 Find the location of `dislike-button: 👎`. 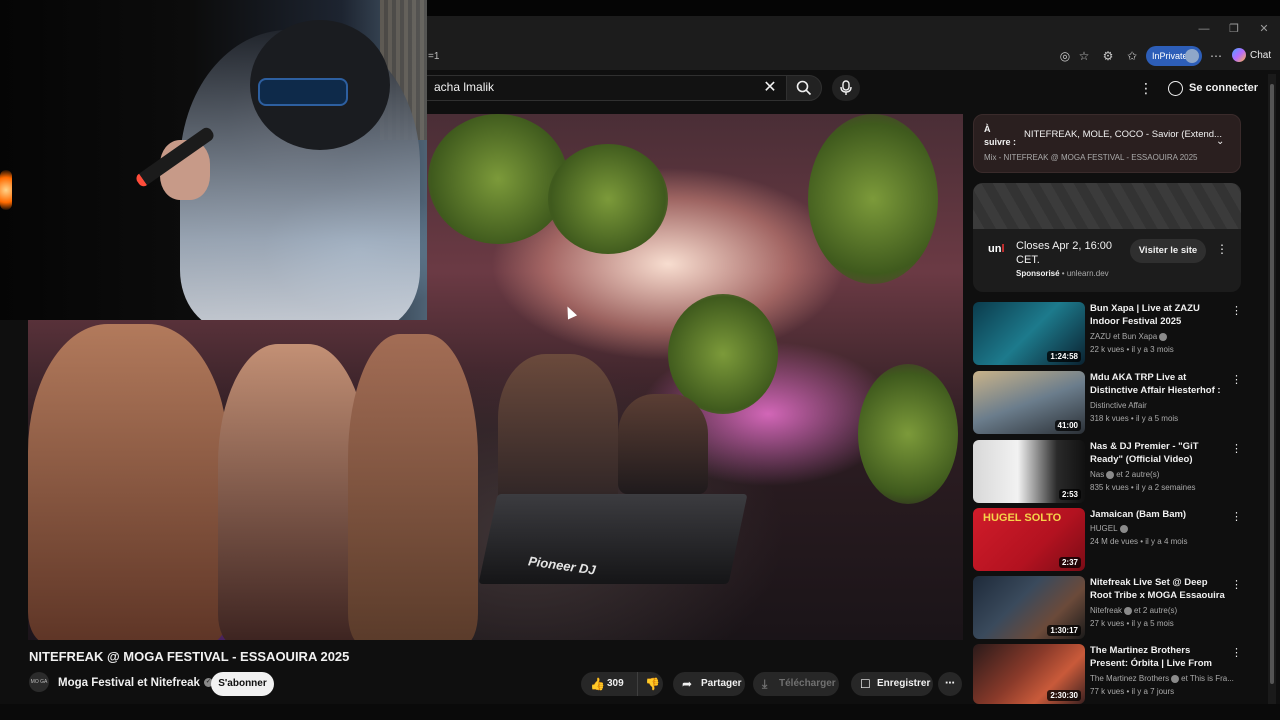

dislike-button: 👎 is located at coordinates (650, 684).